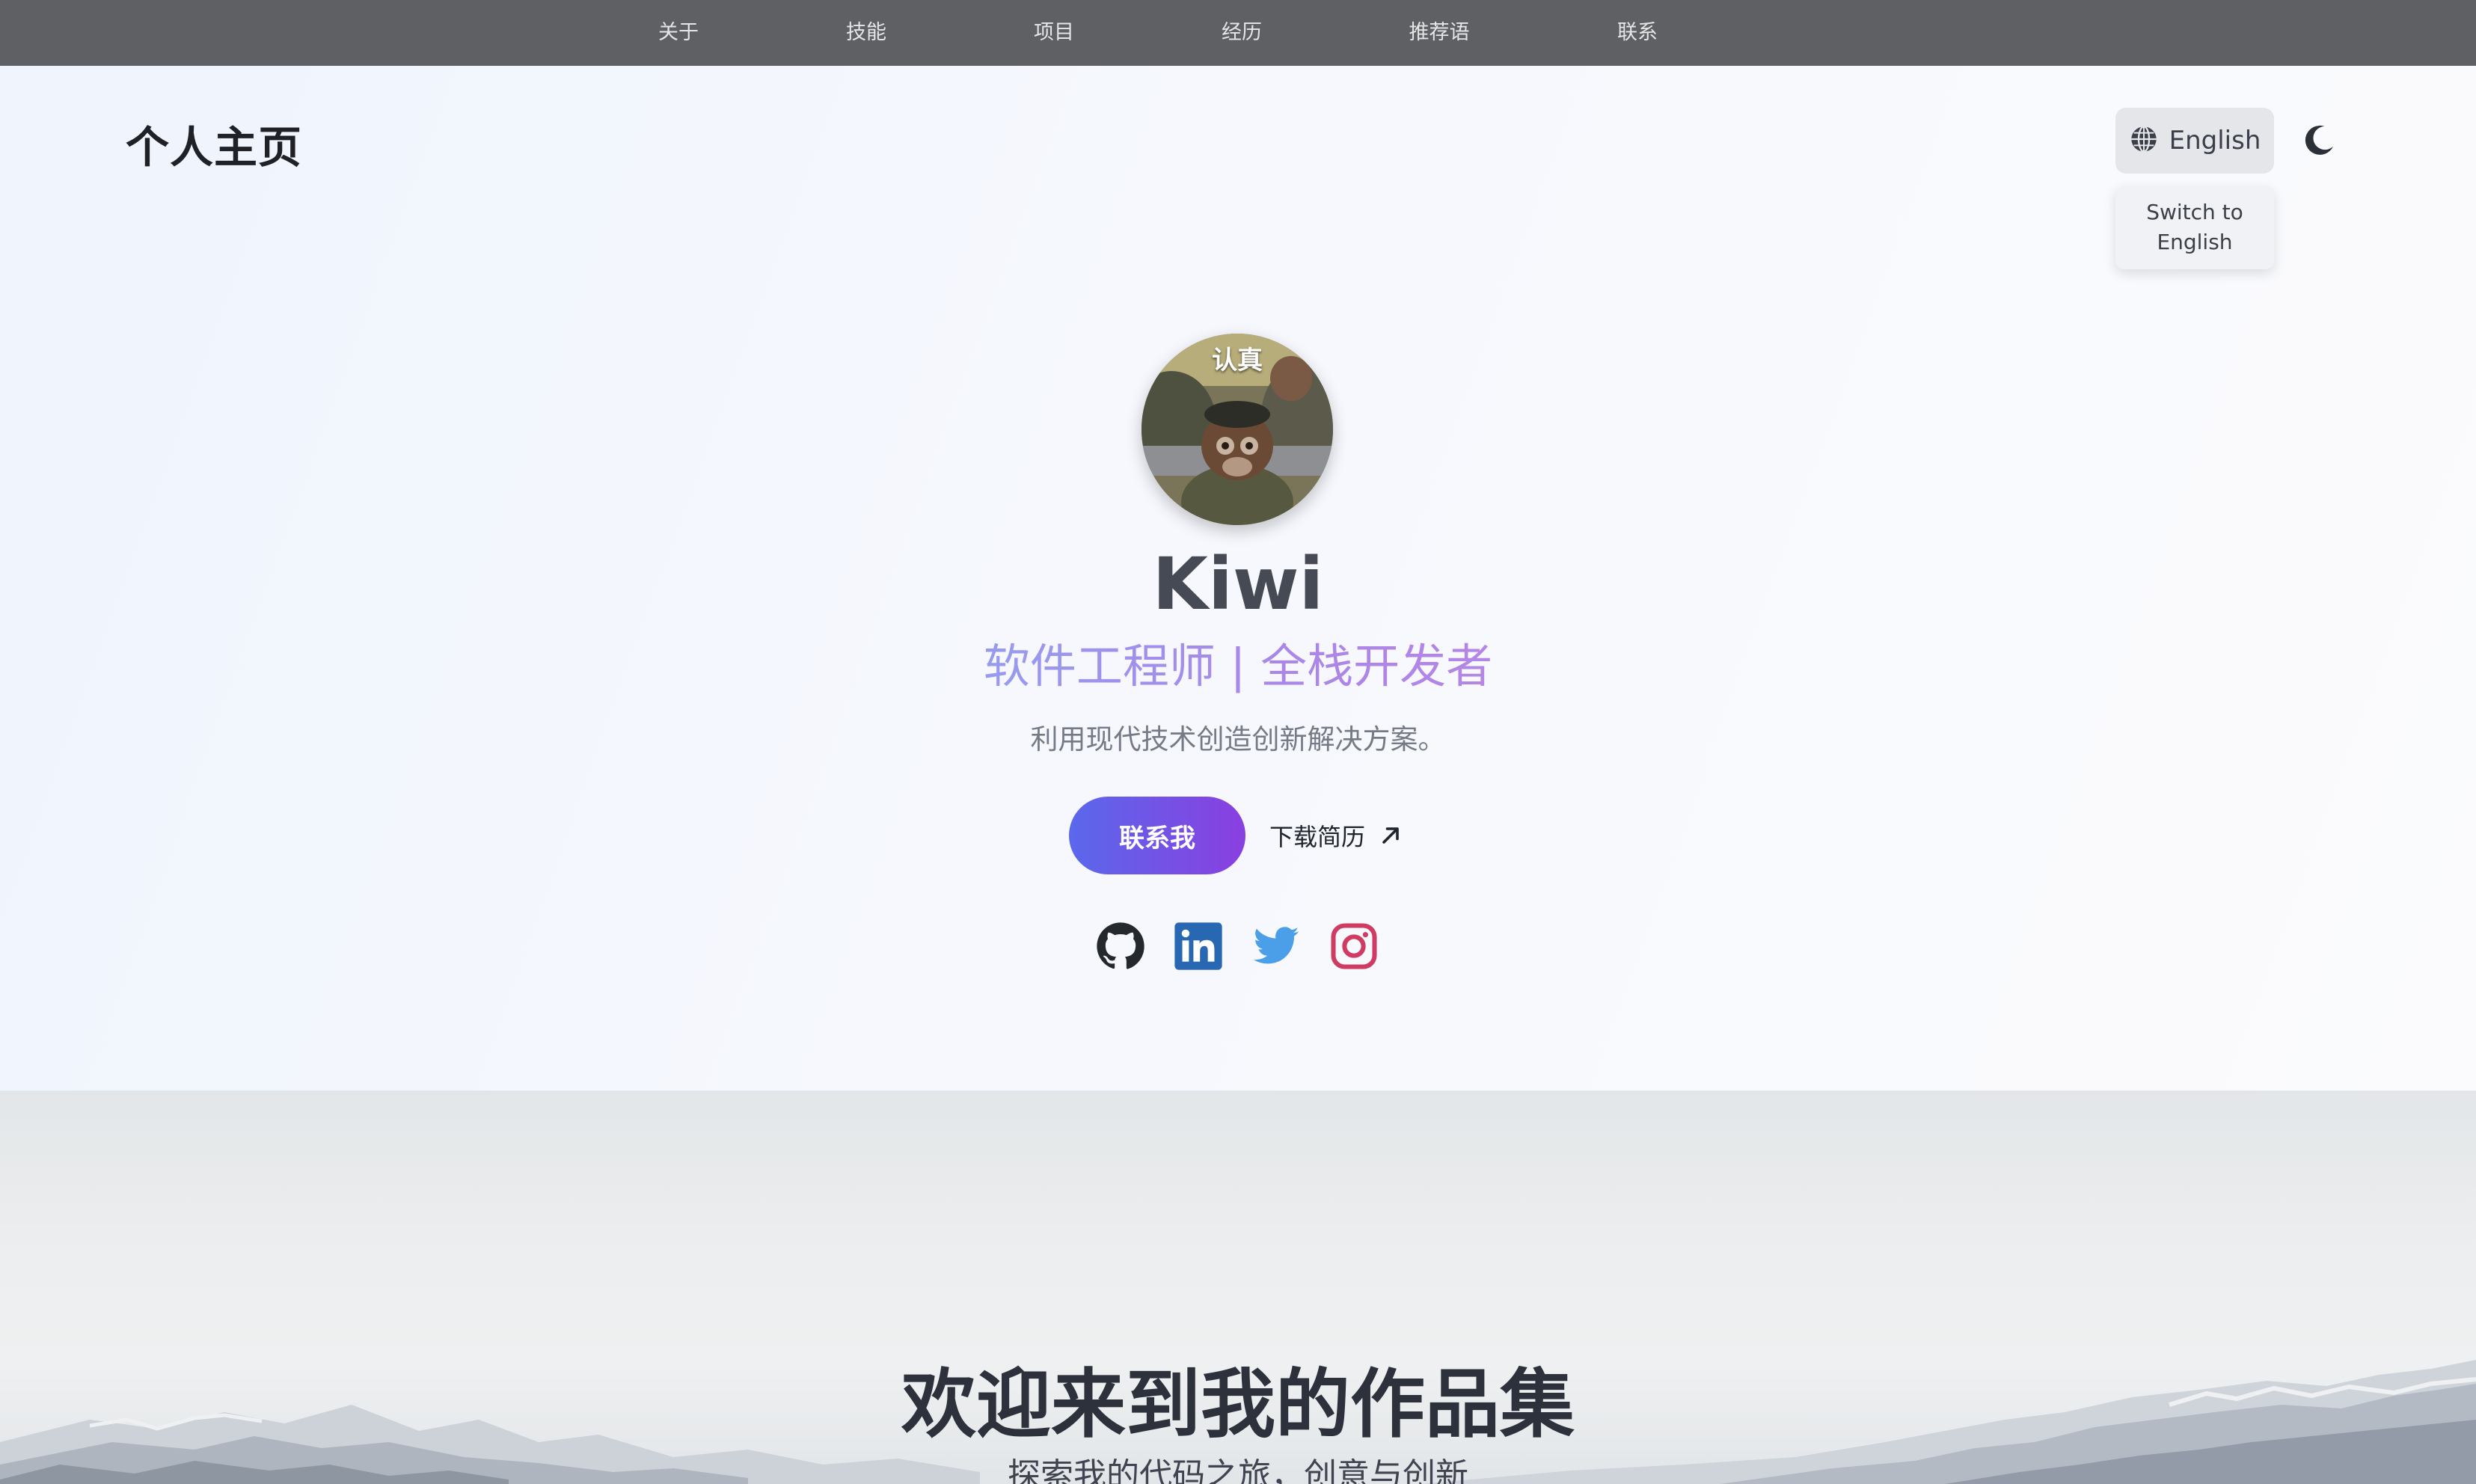 The image size is (2476, 1484). I want to click on language-switch-button: English, so click(2194, 141).